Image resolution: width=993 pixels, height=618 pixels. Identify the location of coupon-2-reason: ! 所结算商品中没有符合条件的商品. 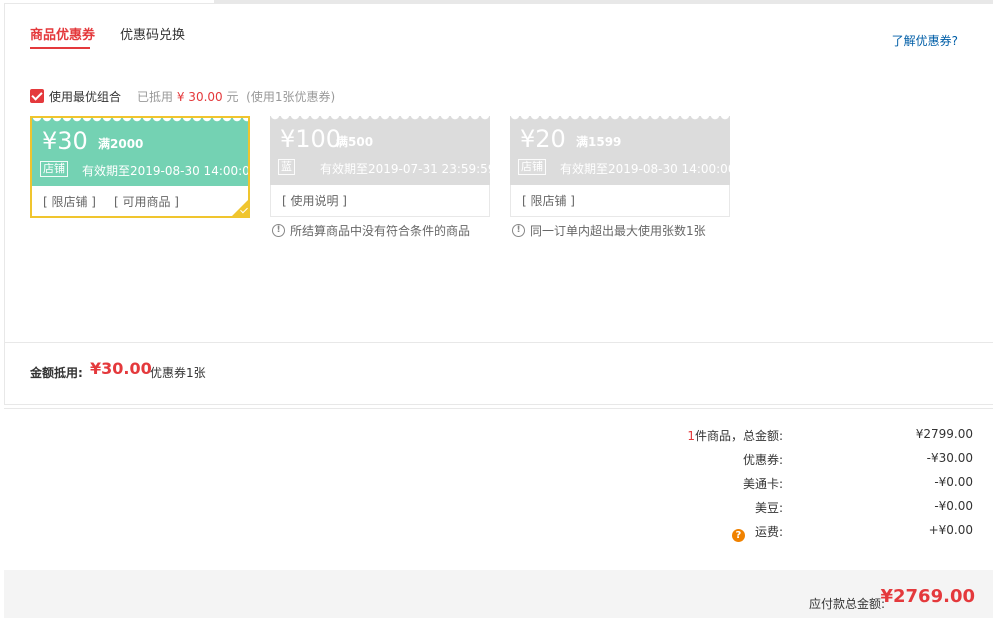
(371, 230).